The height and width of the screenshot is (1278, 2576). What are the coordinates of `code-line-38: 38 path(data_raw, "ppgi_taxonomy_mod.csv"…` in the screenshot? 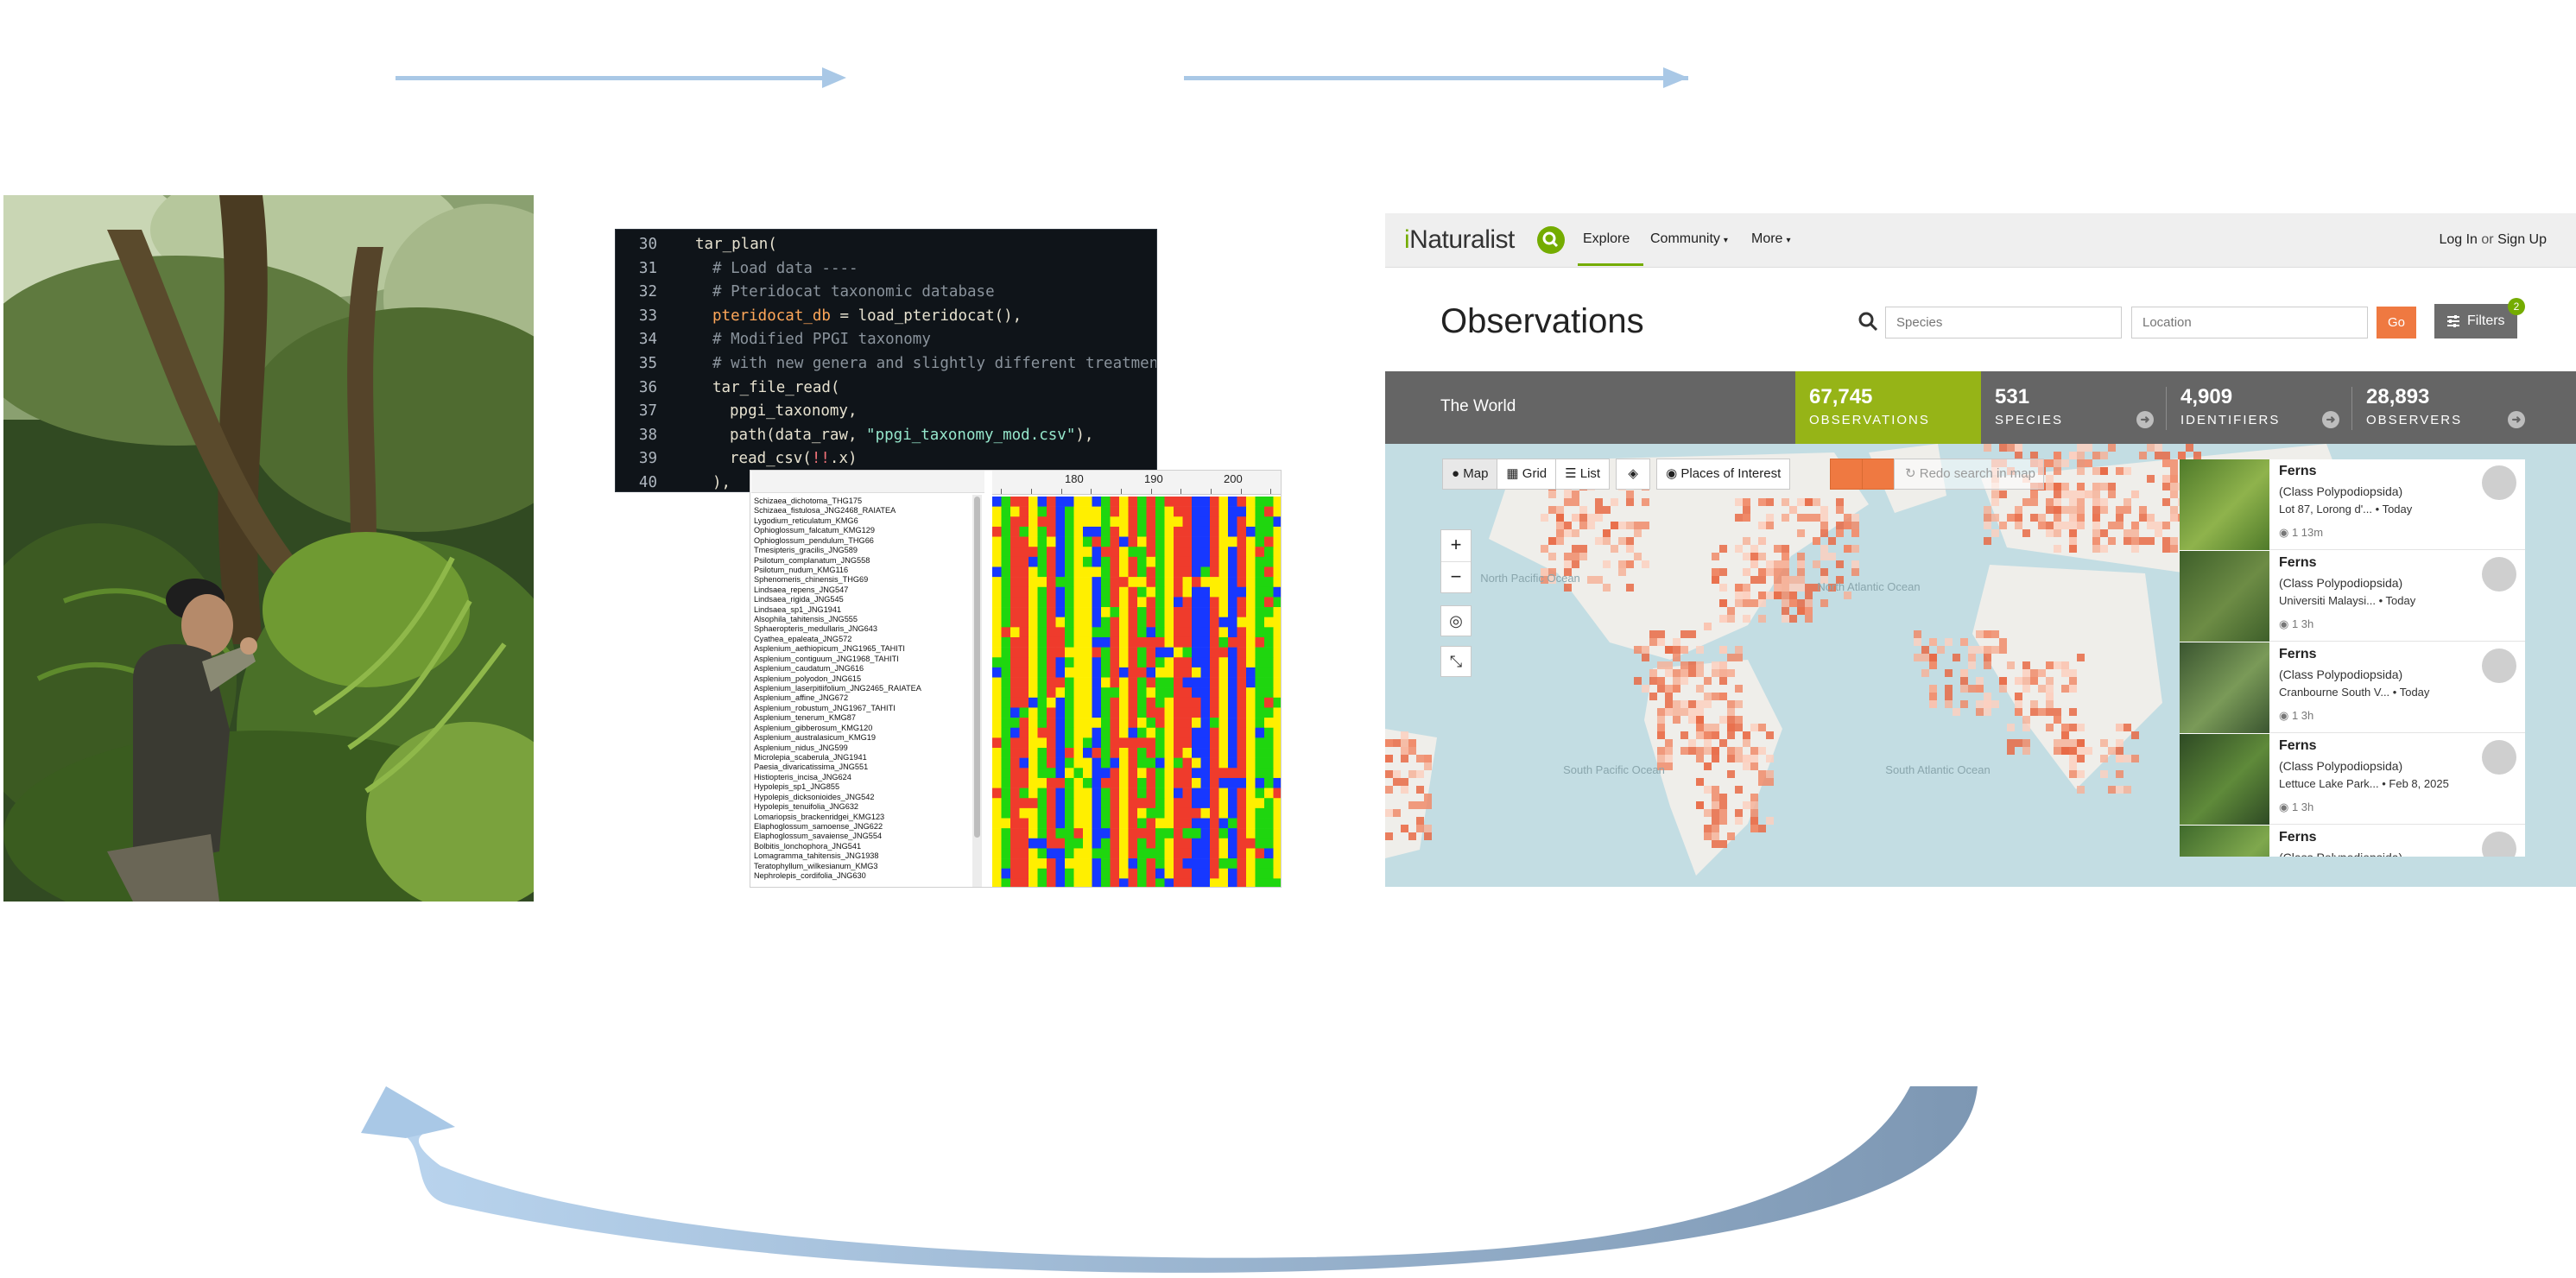 It's located at (866, 435).